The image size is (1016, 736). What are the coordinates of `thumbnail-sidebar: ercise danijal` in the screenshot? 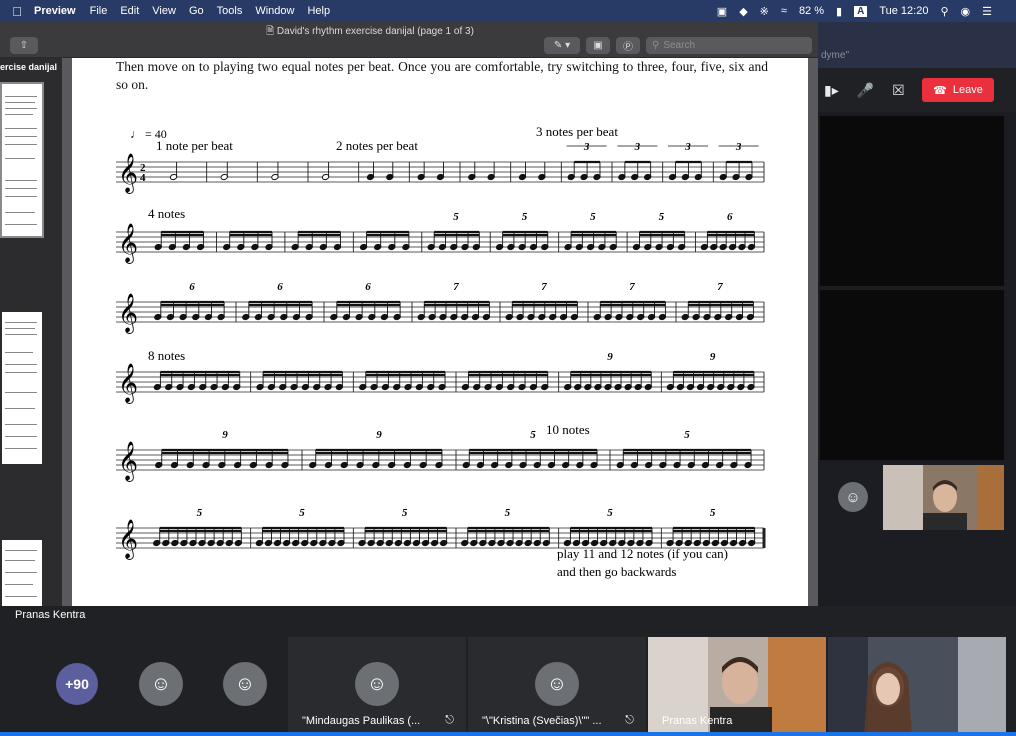 It's located at (31, 332).